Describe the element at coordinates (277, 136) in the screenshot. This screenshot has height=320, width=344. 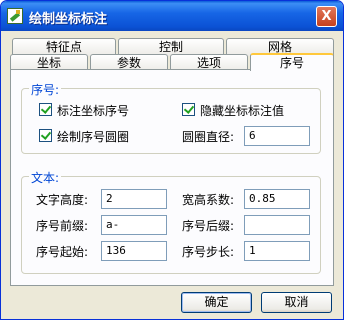
I see `circle-diameter-input: 6` at that location.